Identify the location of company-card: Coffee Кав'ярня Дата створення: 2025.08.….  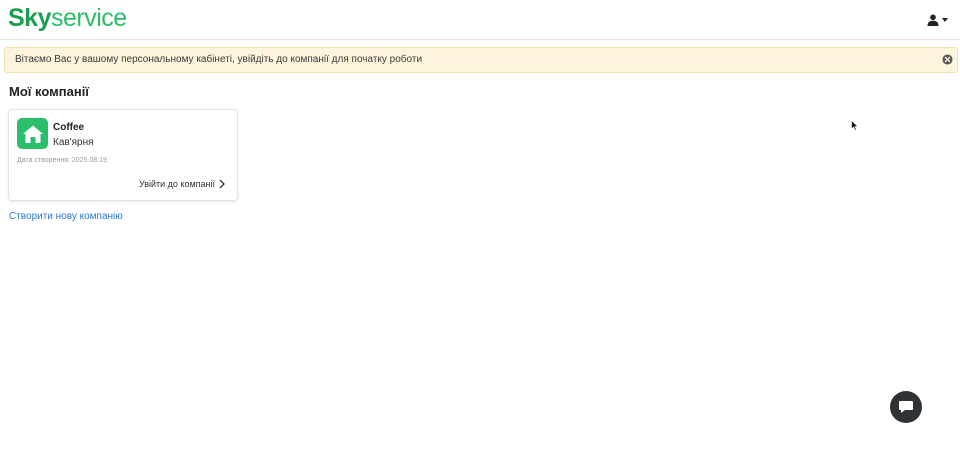
(123, 155).